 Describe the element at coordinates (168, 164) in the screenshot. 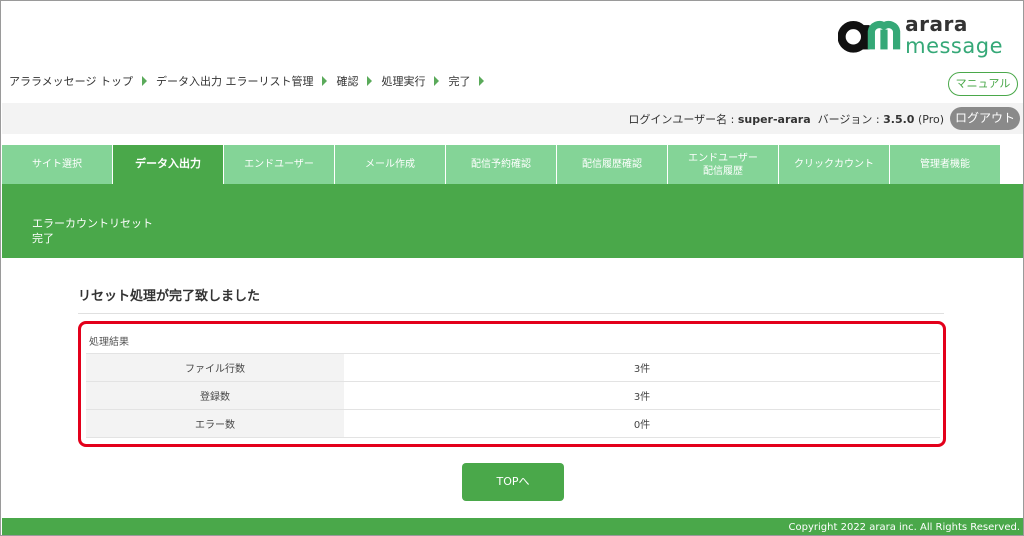

I see `tab-data-io: データ入出力` at that location.